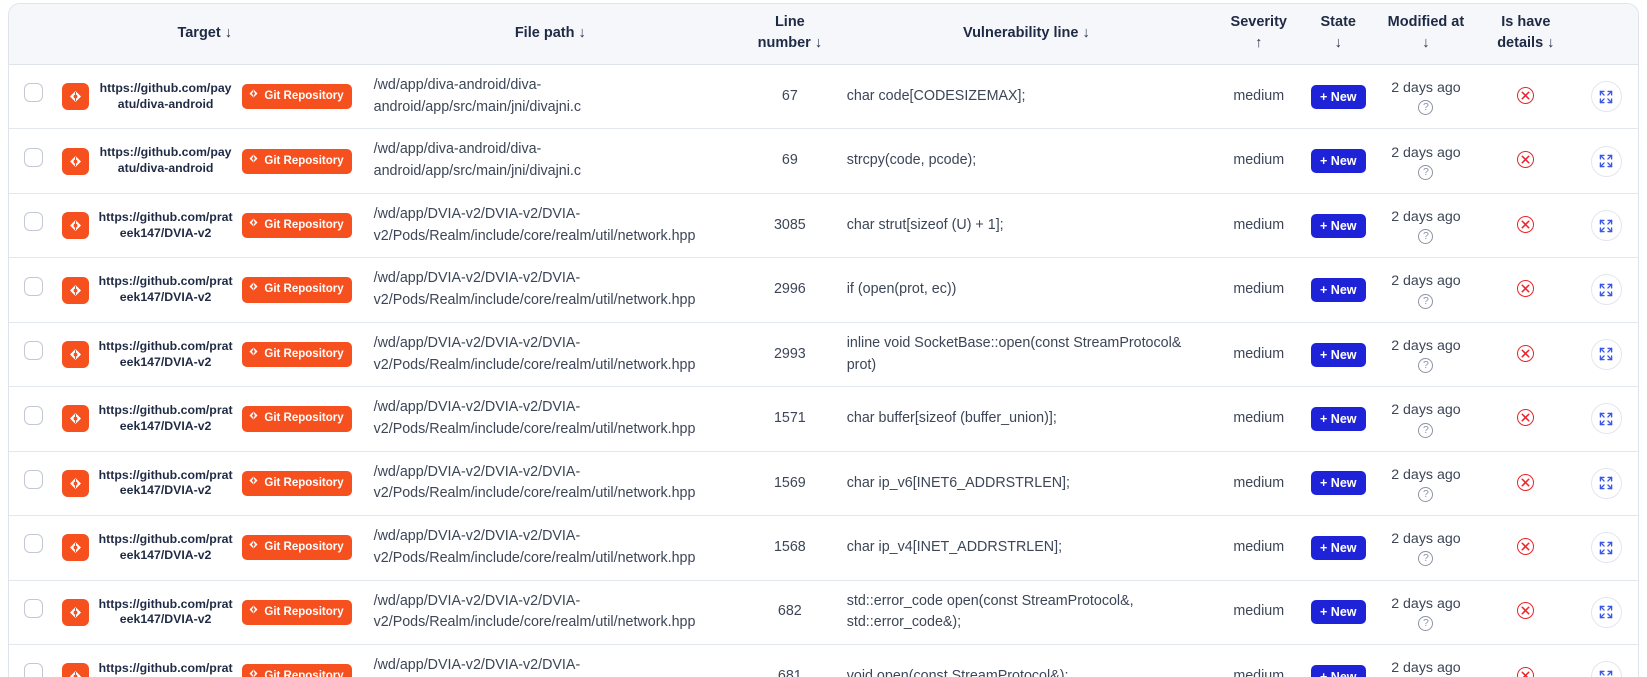  What do you see at coordinates (1606, 35) in the screenshot?
I see `column-header-actions` at bounding box center [1606, 35].